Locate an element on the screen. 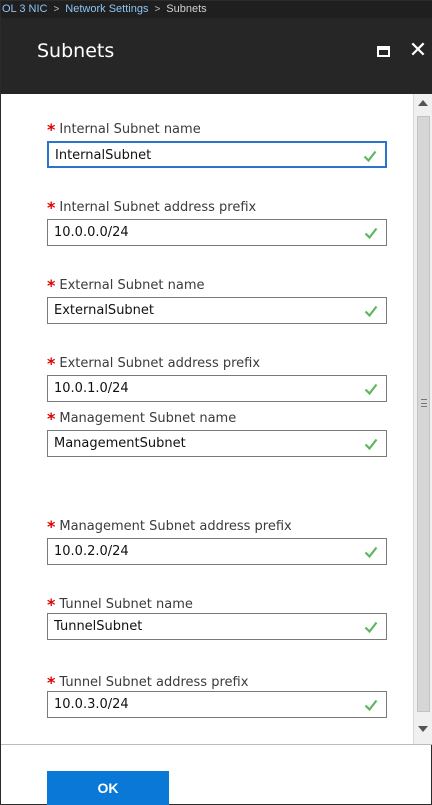 Image resolution: width=432 pixels, height=805 pixels. management-subnet-prefix-input: 10.0.2.0/24 is located at coordinates (217, 551).